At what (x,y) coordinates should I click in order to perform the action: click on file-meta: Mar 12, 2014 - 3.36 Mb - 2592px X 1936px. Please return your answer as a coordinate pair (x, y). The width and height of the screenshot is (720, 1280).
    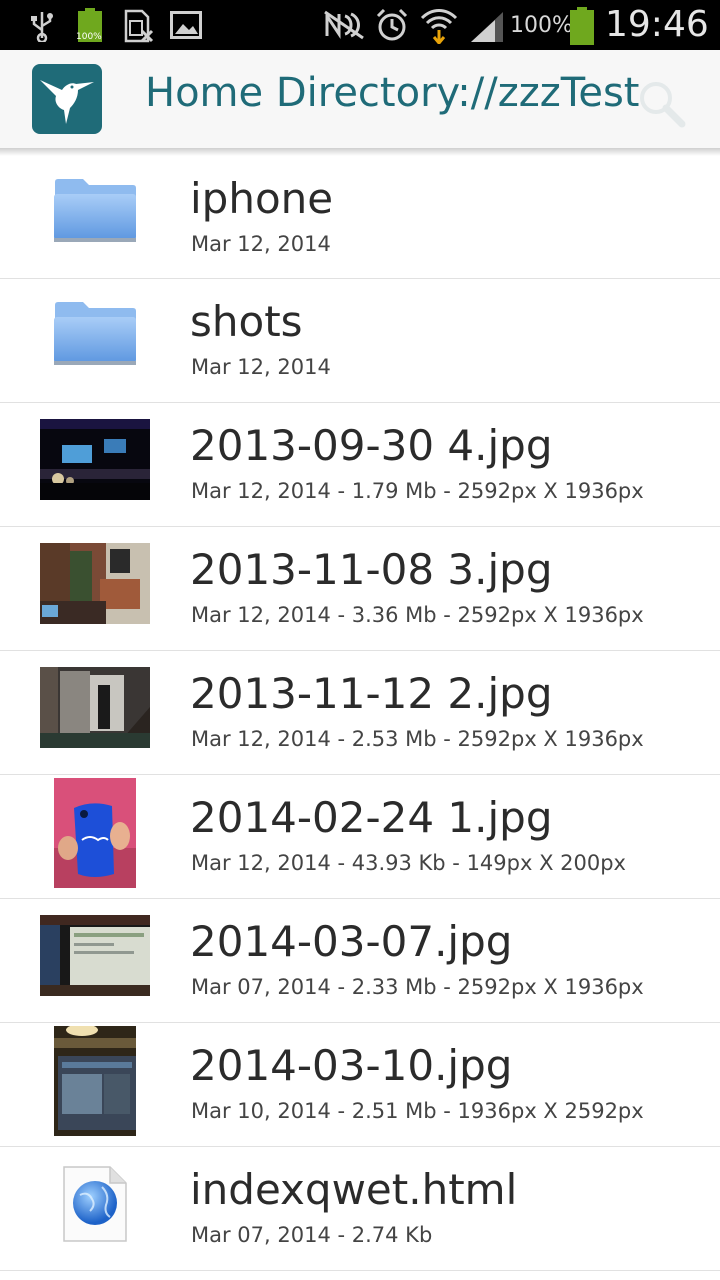
    Looking at the image, I should click on (417, 615).